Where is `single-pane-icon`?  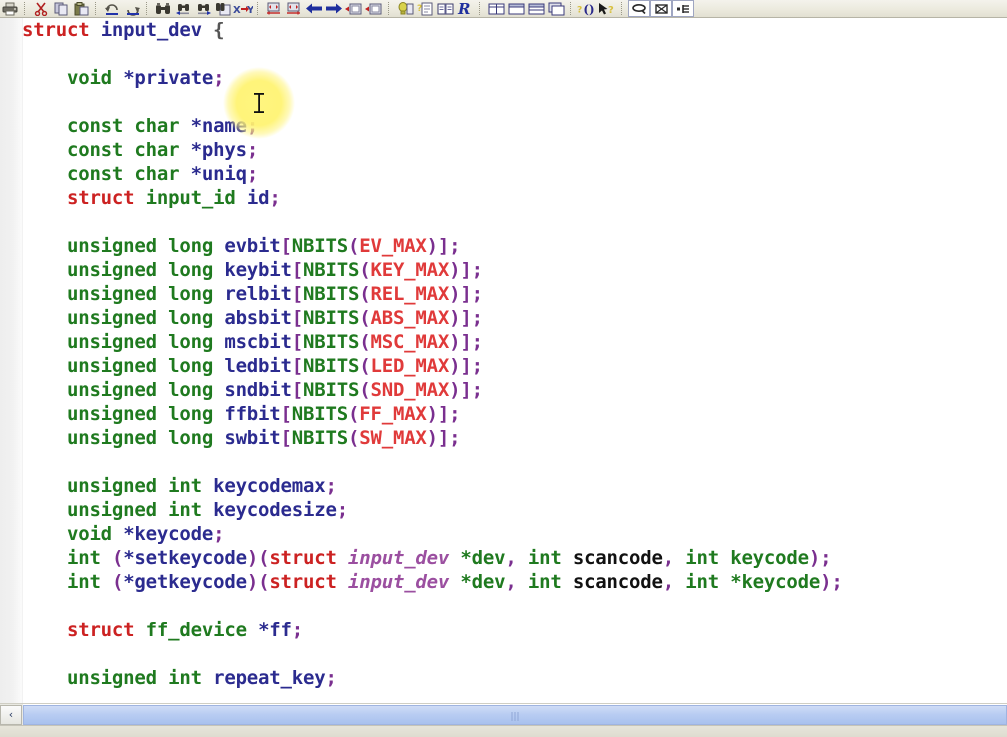
single-pane-icon is located at coordinates (516, 8).